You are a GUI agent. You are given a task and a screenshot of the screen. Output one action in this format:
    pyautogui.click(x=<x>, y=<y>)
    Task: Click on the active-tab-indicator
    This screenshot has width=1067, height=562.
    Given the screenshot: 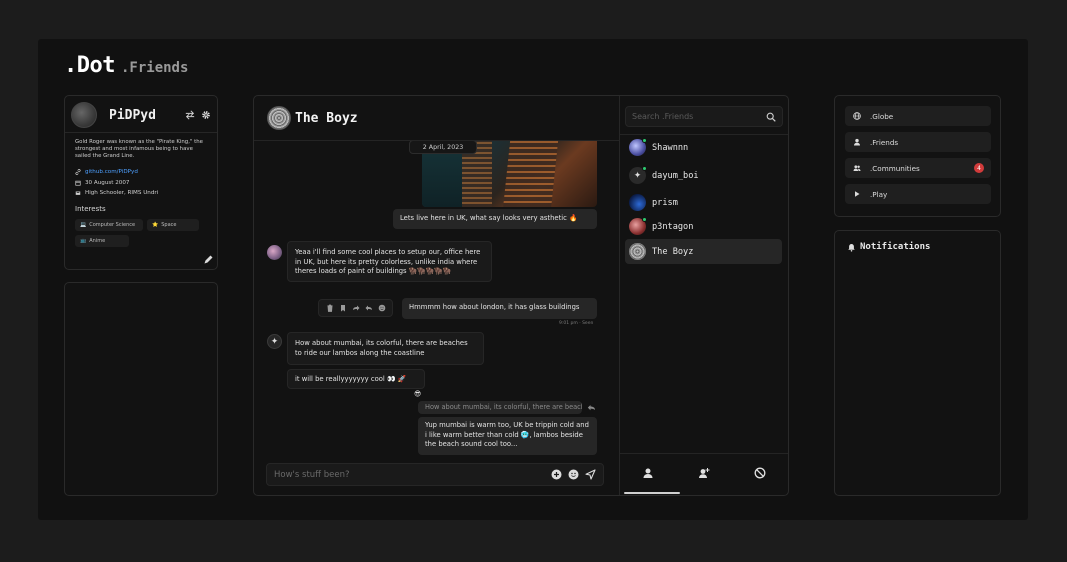 What is the action you would take?
    pyautogui.click(x=652, y=493)
    